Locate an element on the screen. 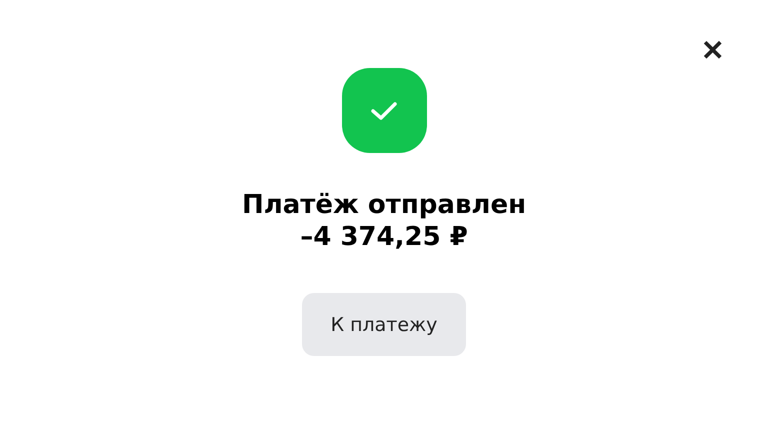 This screenshot has height=427, width=768. payment-amount: –4 374,25 ₽ is located at coordinates (384, 237).